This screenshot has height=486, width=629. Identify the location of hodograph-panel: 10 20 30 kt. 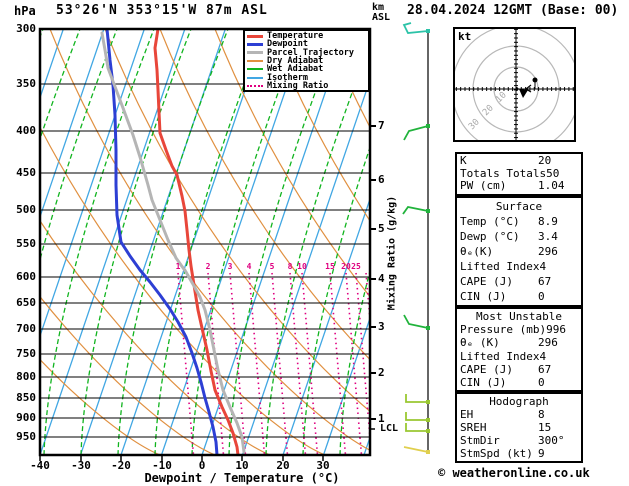
(514, 84).